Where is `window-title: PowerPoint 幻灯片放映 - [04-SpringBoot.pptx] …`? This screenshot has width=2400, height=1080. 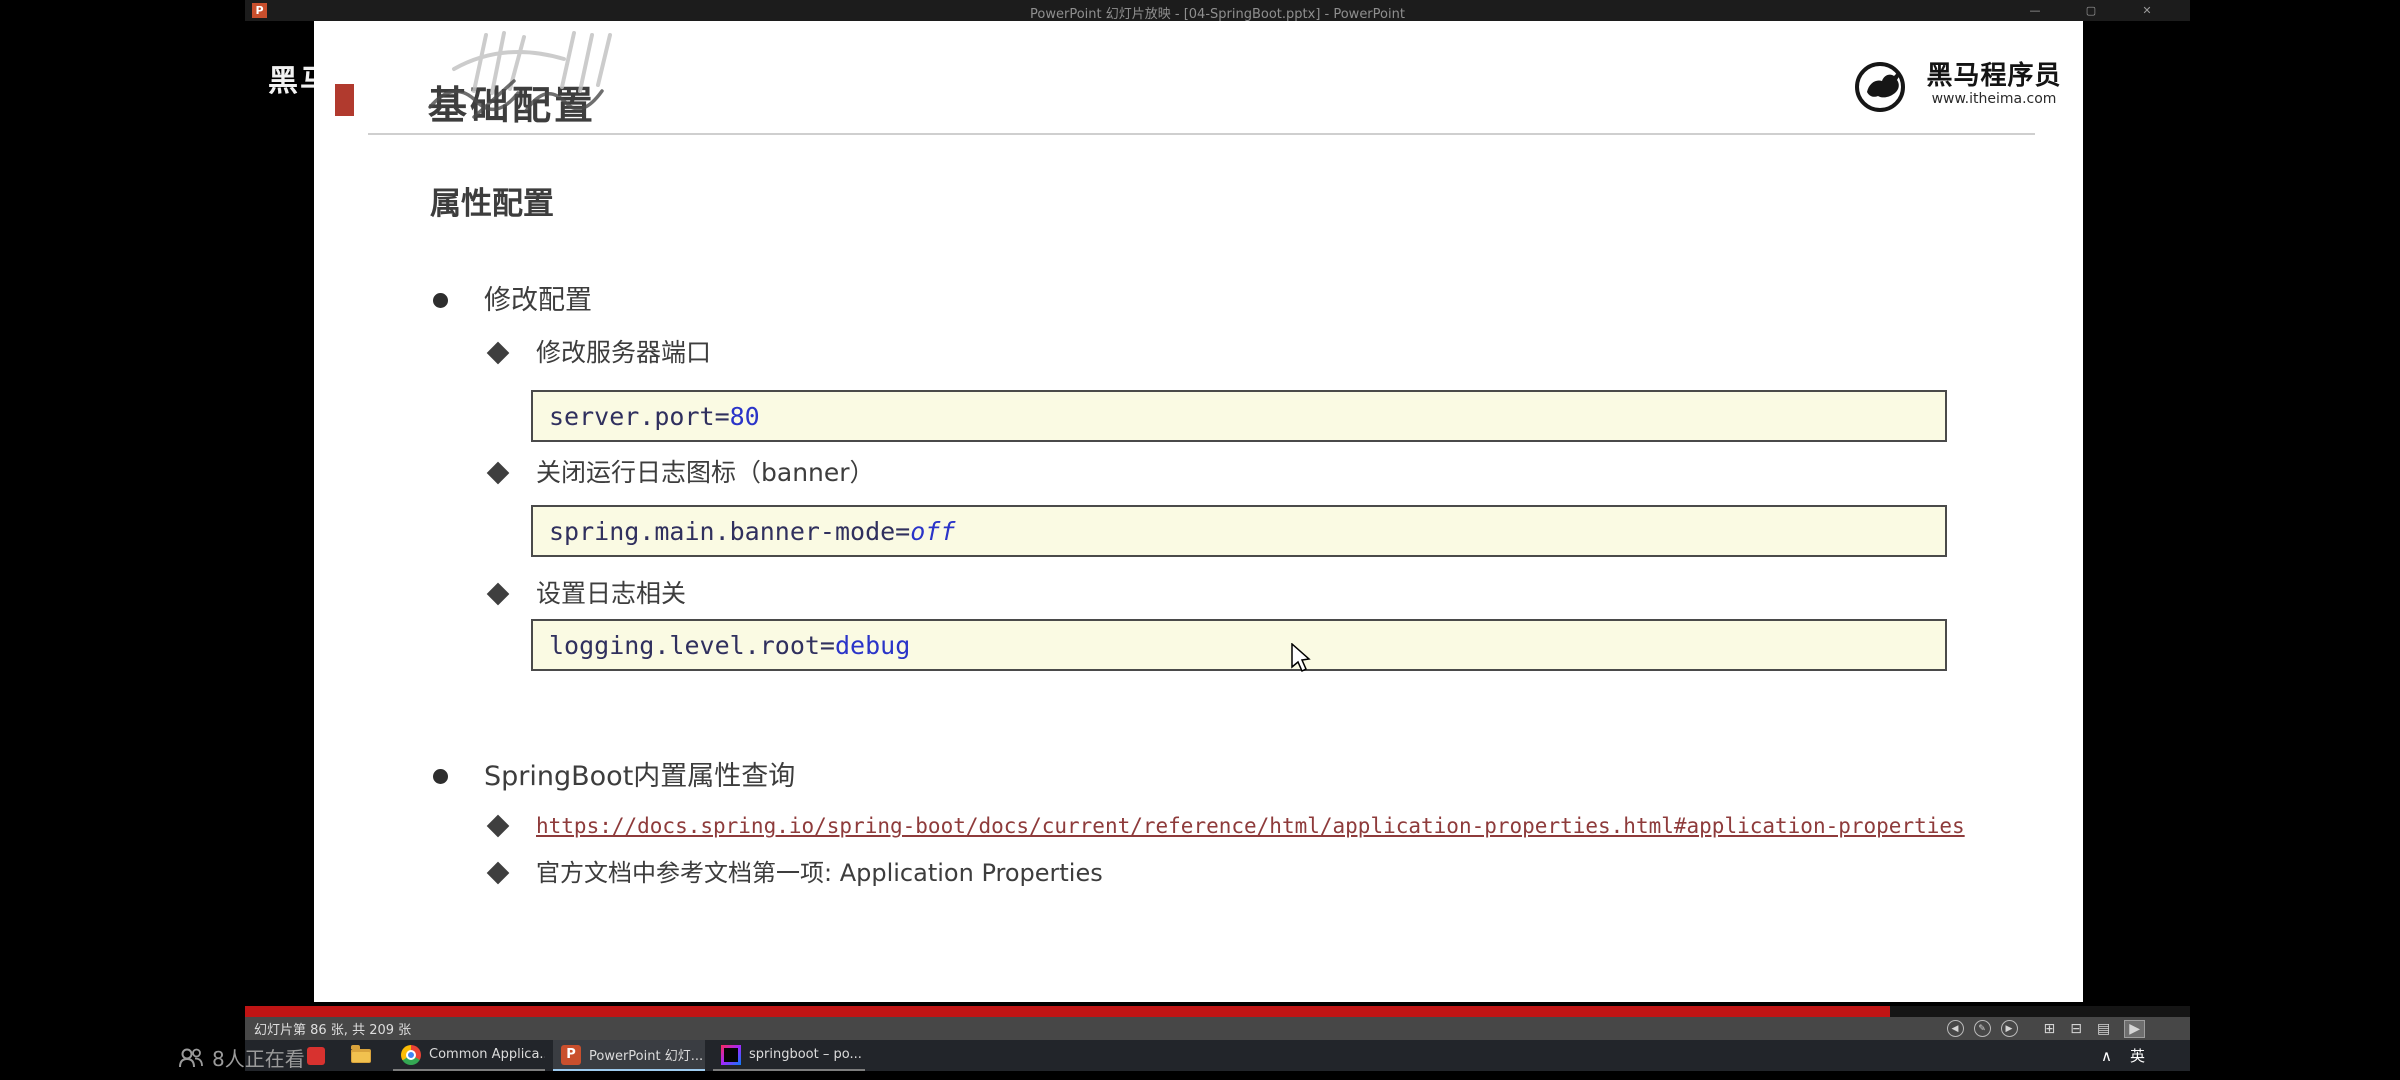 window-title: PowerPoint 幻灯片放映 - [04-SpringBoot.pptx] … is located at coordinates (1217, 14).